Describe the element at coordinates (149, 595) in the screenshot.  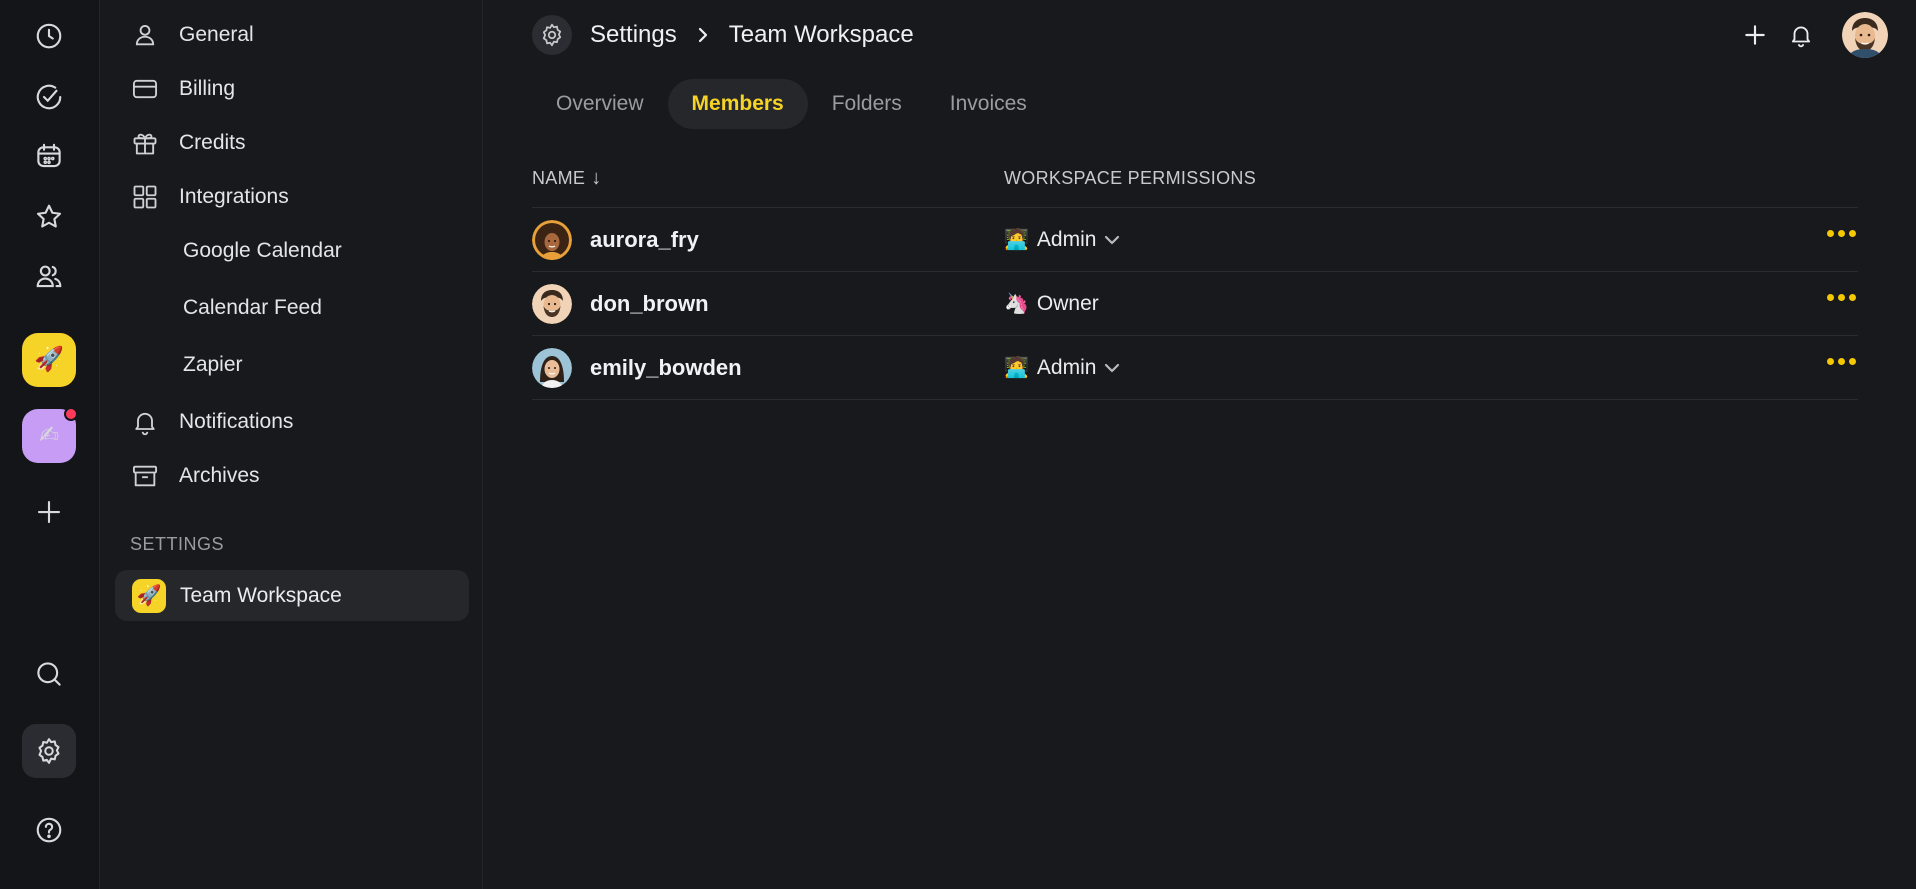
I see `rocket-icon: 🚀` at that location.